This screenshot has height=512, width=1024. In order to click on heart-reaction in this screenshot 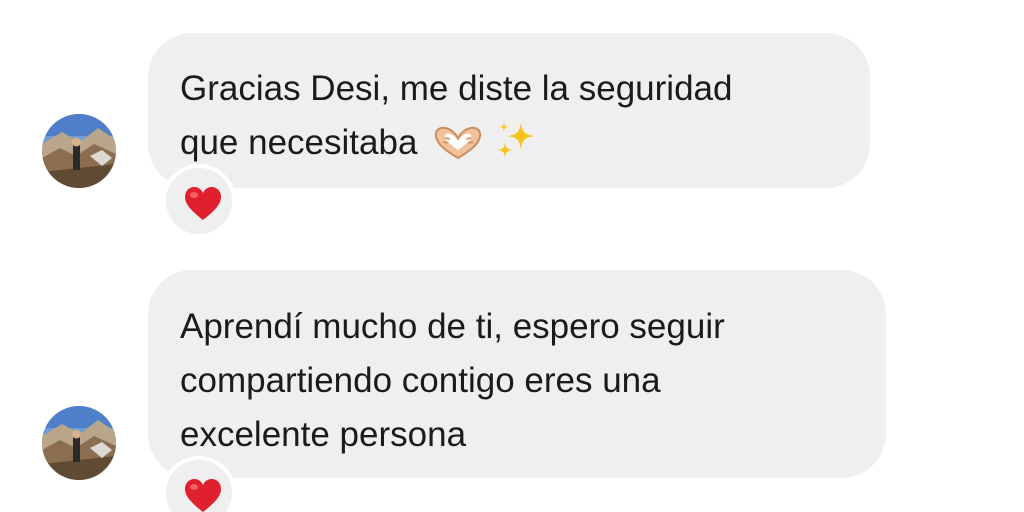, I will do `click(199, 201)`.